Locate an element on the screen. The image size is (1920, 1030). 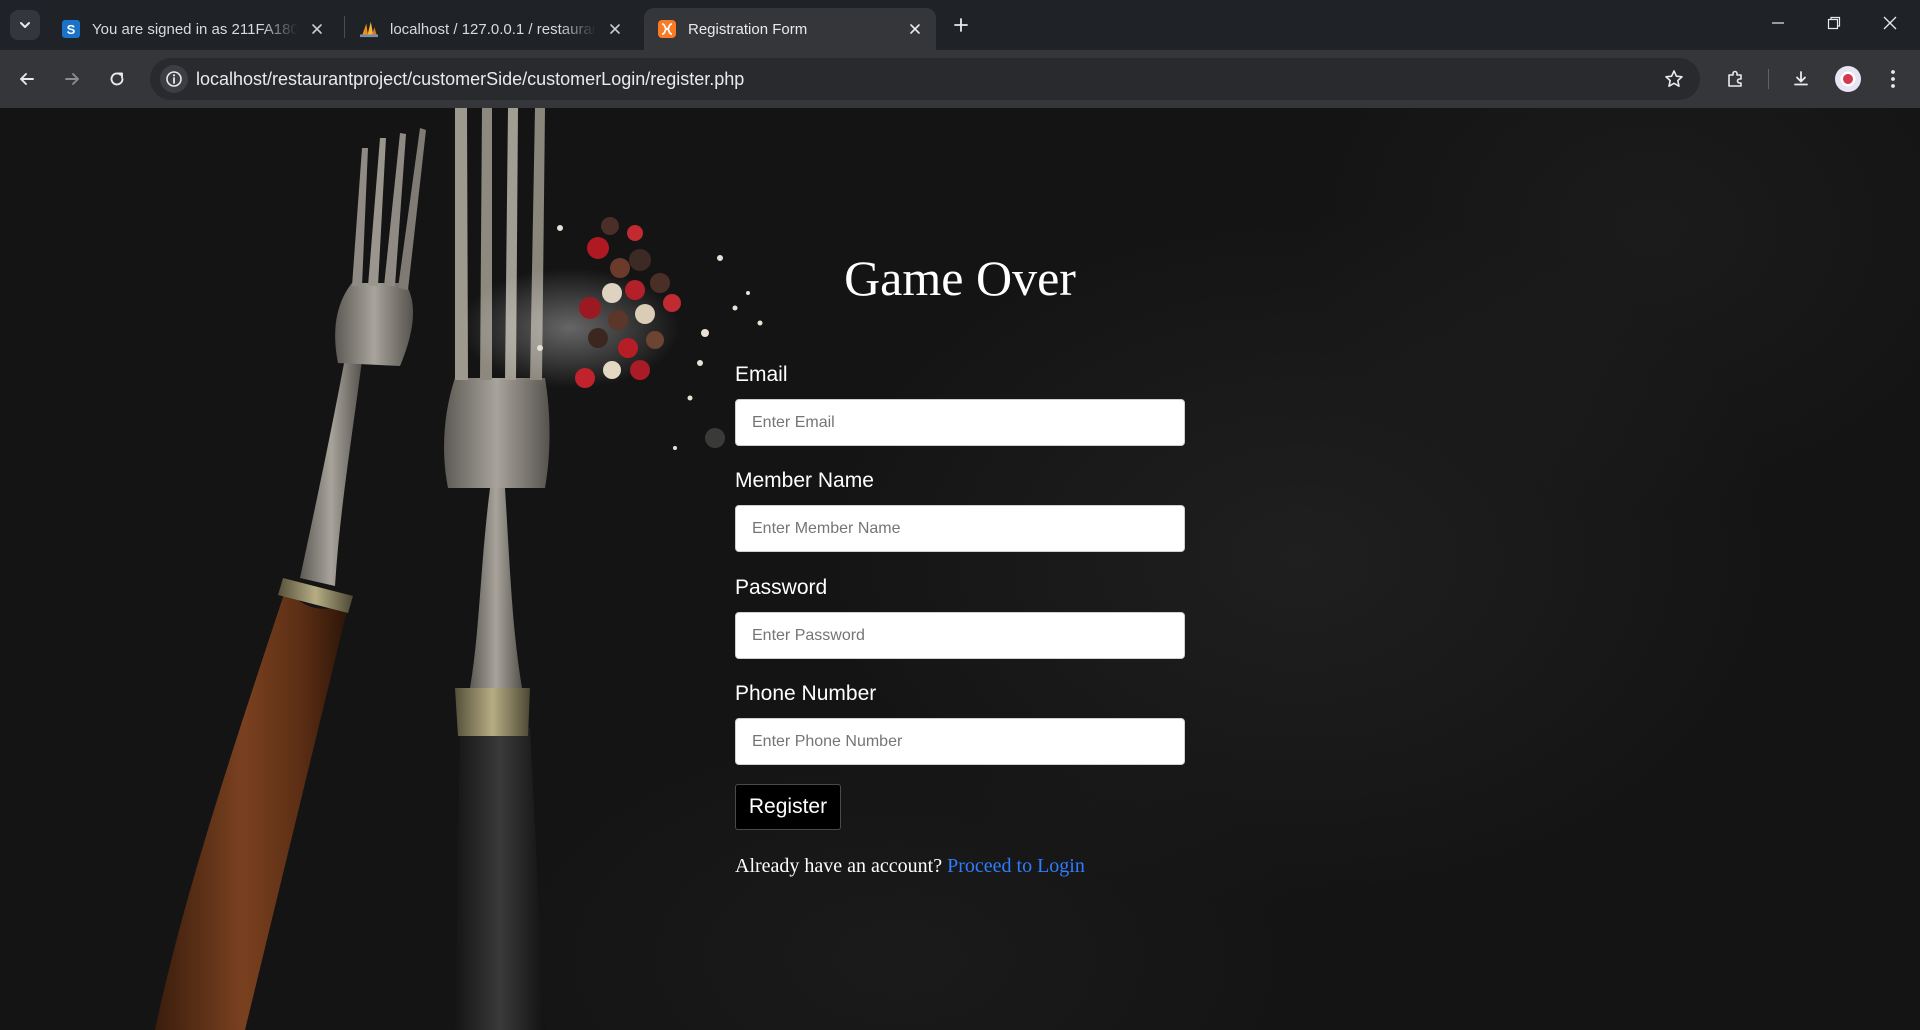
reload-icon is located at coordinates (117, 79).